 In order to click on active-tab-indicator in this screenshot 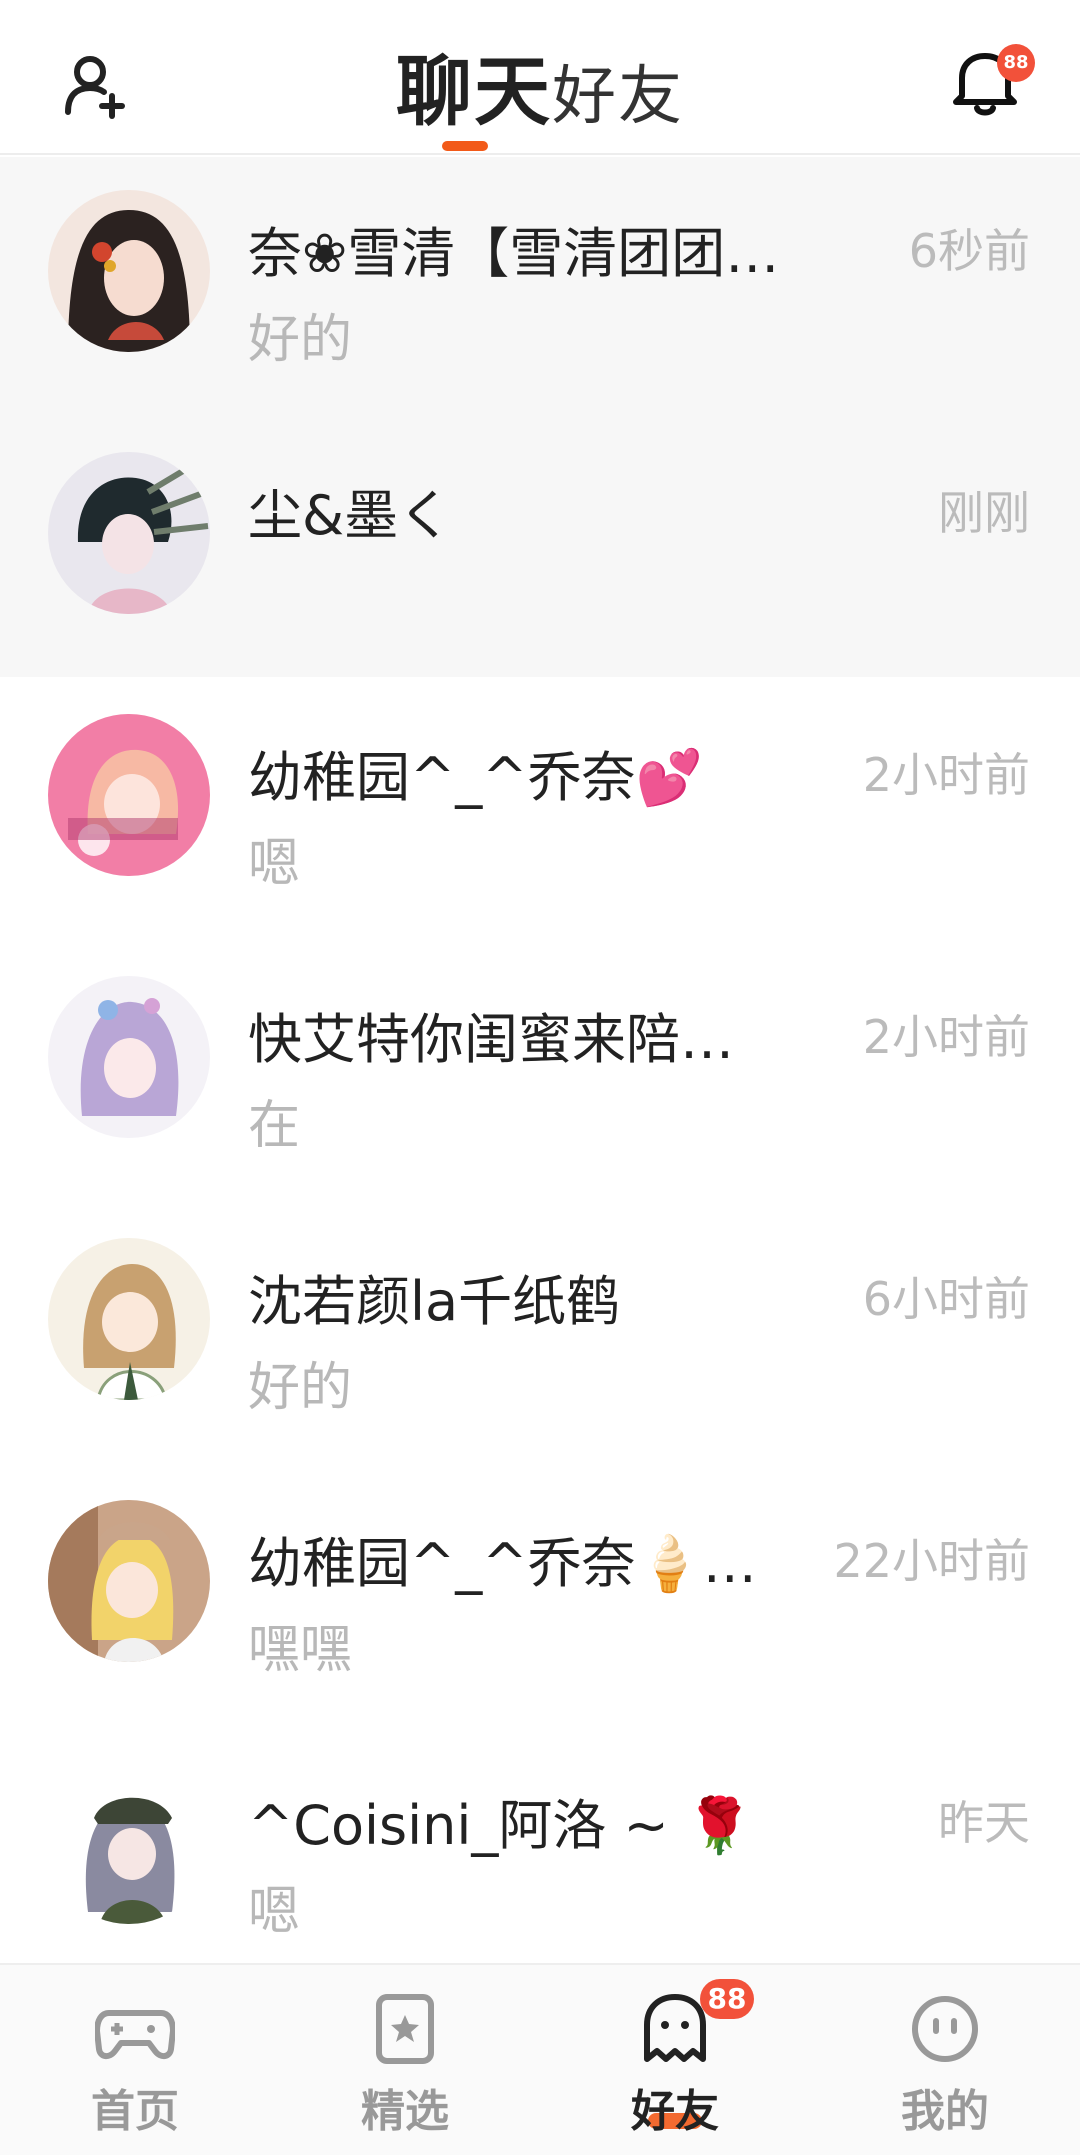, I will do `click(465, 146)`.